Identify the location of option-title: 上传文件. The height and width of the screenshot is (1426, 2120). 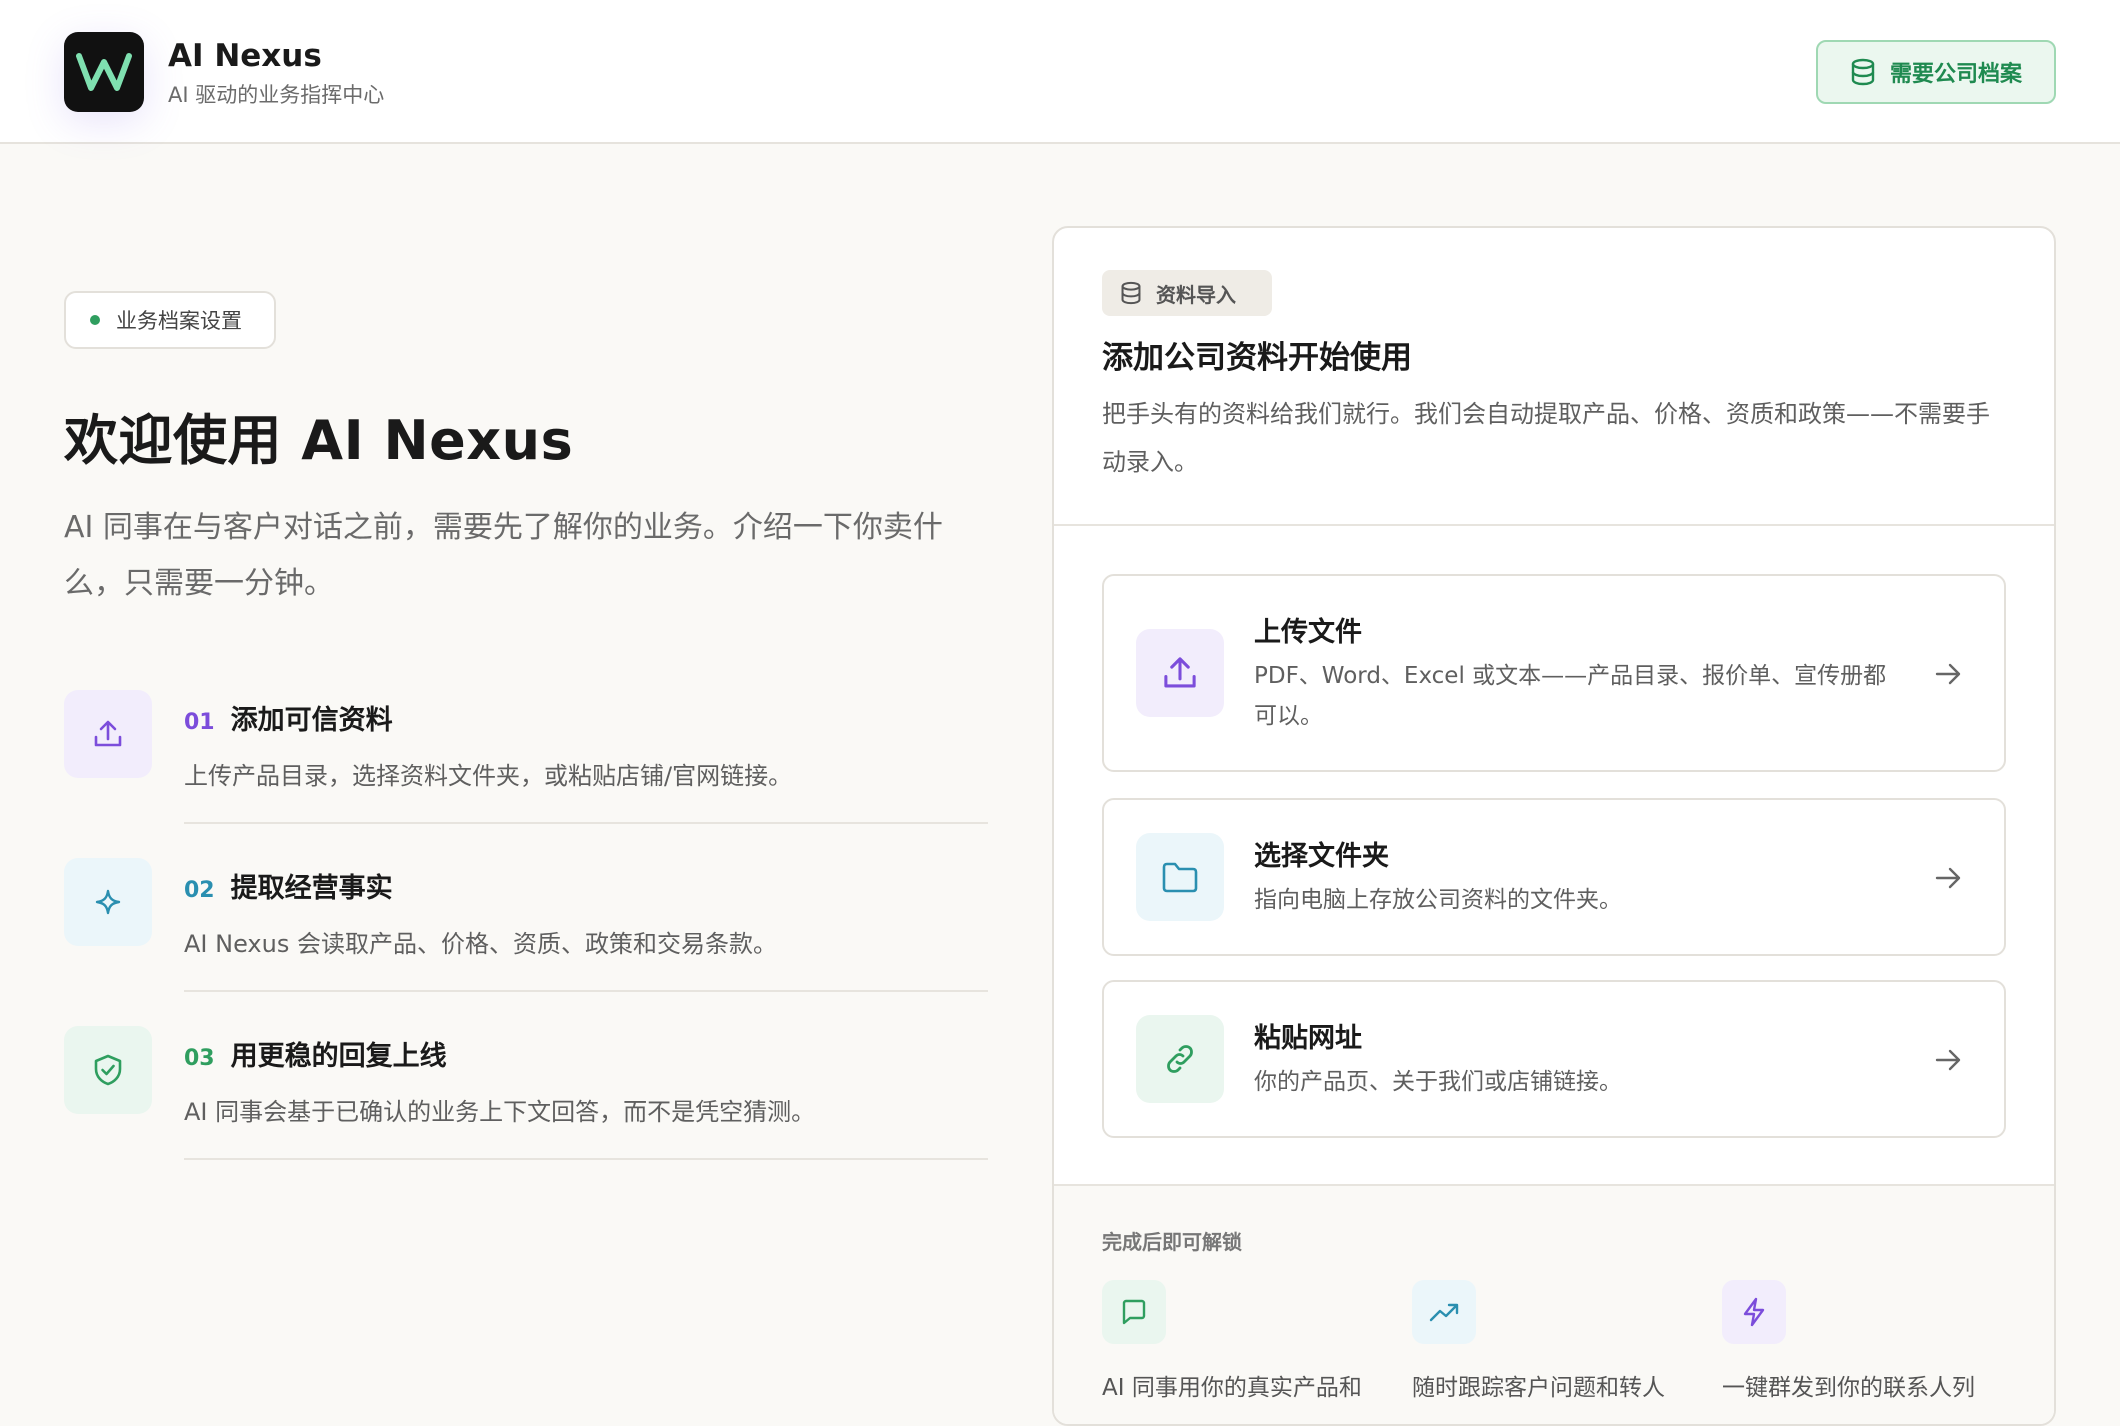
(1308, 632).